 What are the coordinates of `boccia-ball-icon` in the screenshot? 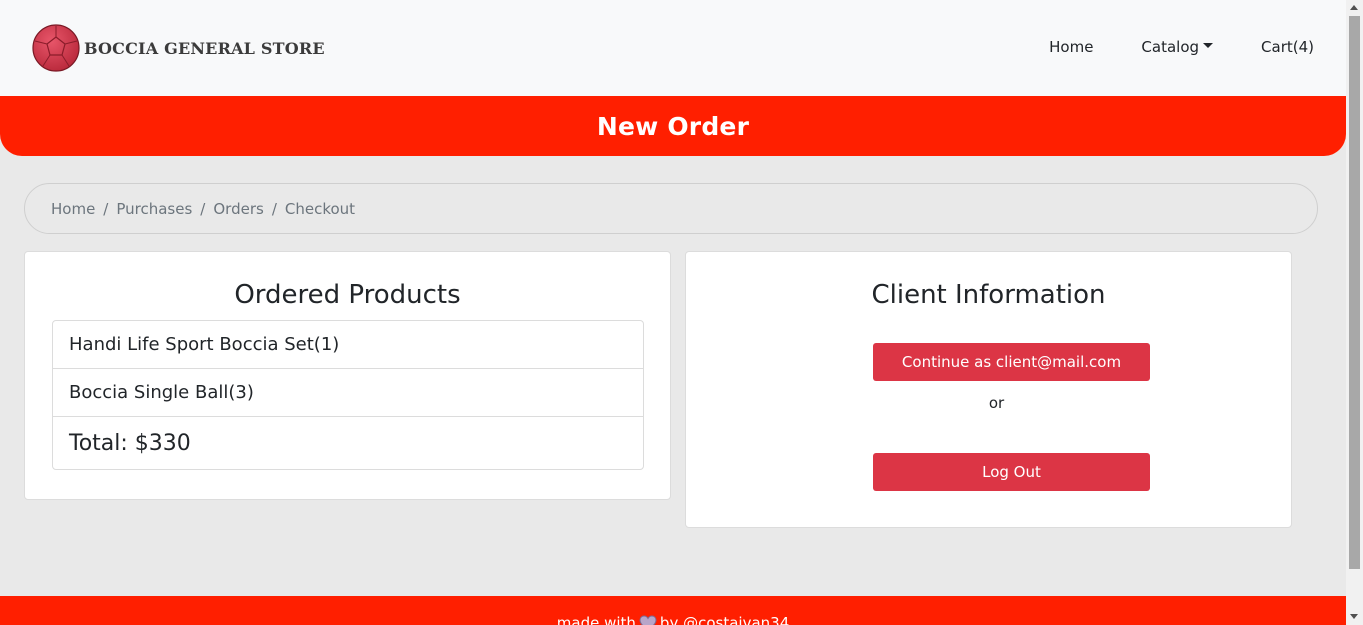 It's located at (56, 48).